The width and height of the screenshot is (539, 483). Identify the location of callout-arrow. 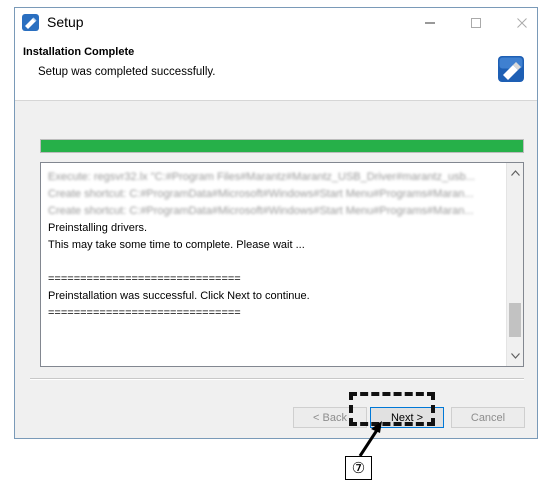
(370, 439).